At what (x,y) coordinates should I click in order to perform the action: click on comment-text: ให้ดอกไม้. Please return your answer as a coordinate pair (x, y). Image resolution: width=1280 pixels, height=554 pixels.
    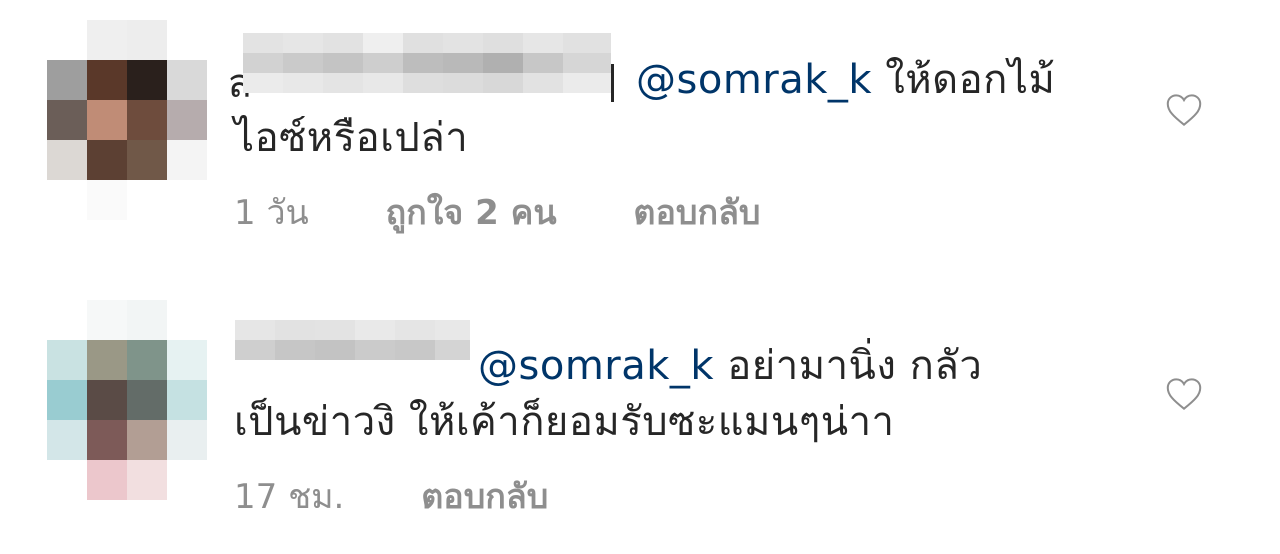
    Looking at the image, I should click on (964, 80).